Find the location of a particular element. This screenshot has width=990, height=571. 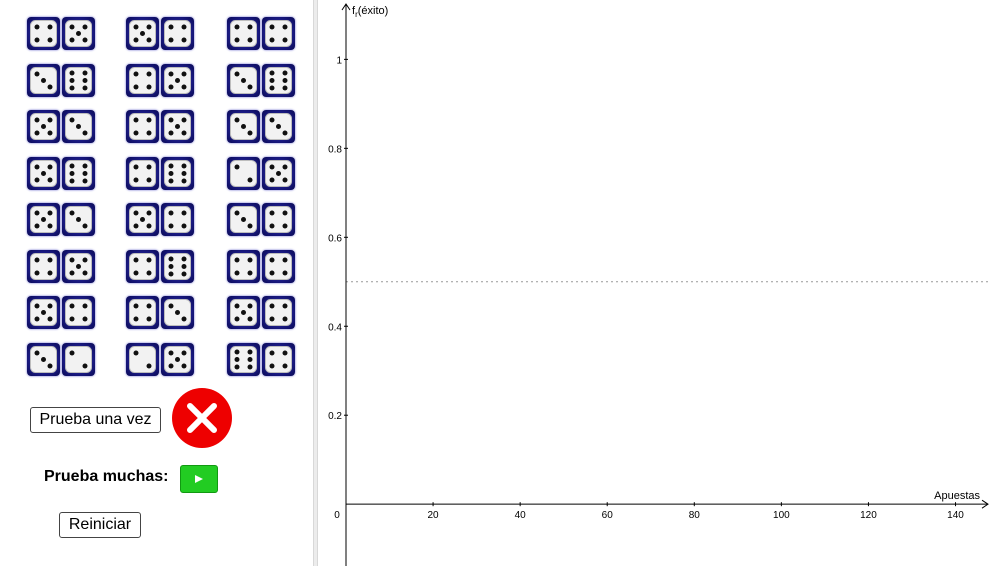

play-icon is located at coordinates (199, 479).